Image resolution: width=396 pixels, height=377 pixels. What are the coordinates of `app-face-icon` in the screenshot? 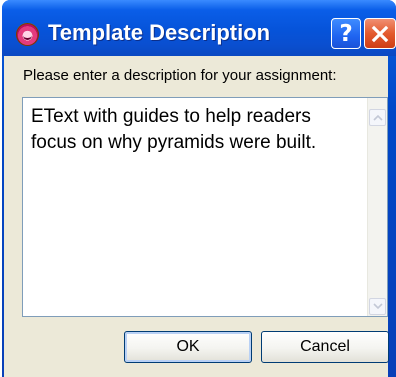 It's located at (27, 34).